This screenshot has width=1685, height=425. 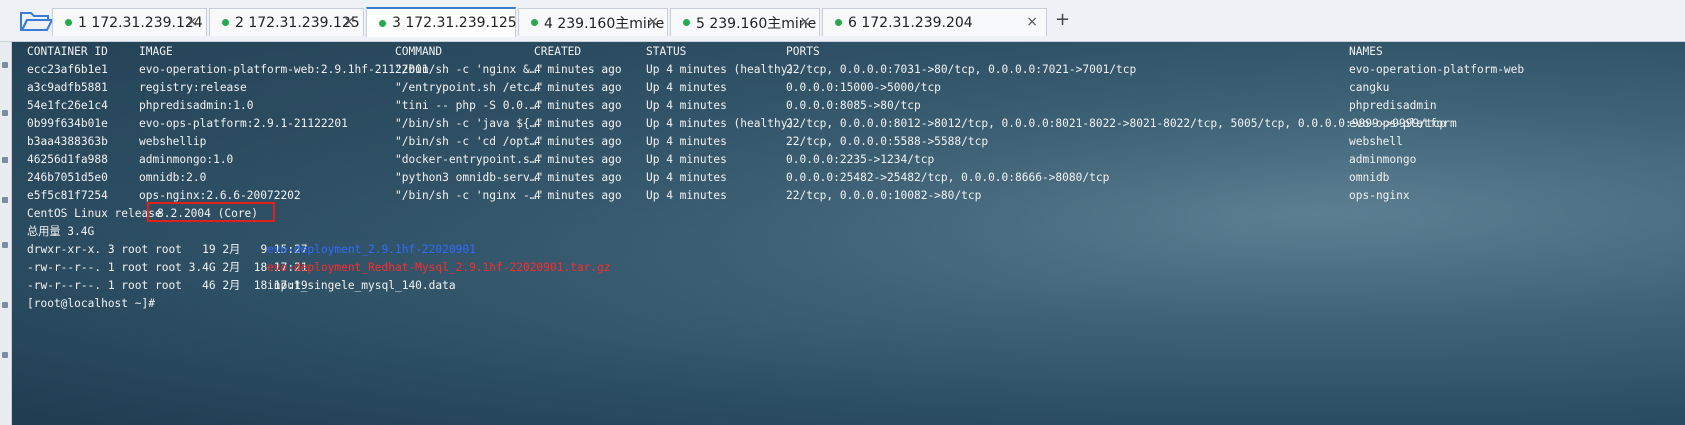 I want to click on tab-6: 6 172.31.239.204 ×, so click(x=934, y=22).